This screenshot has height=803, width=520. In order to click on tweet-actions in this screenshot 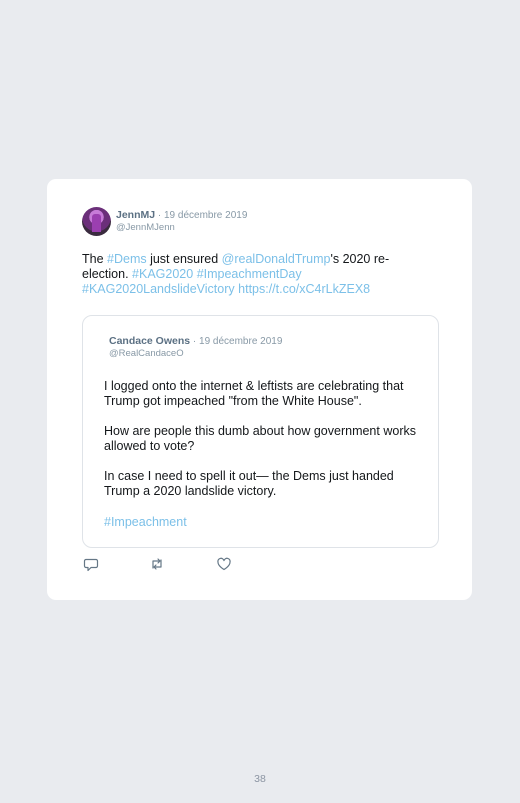, I will do `click(163, 564)`.